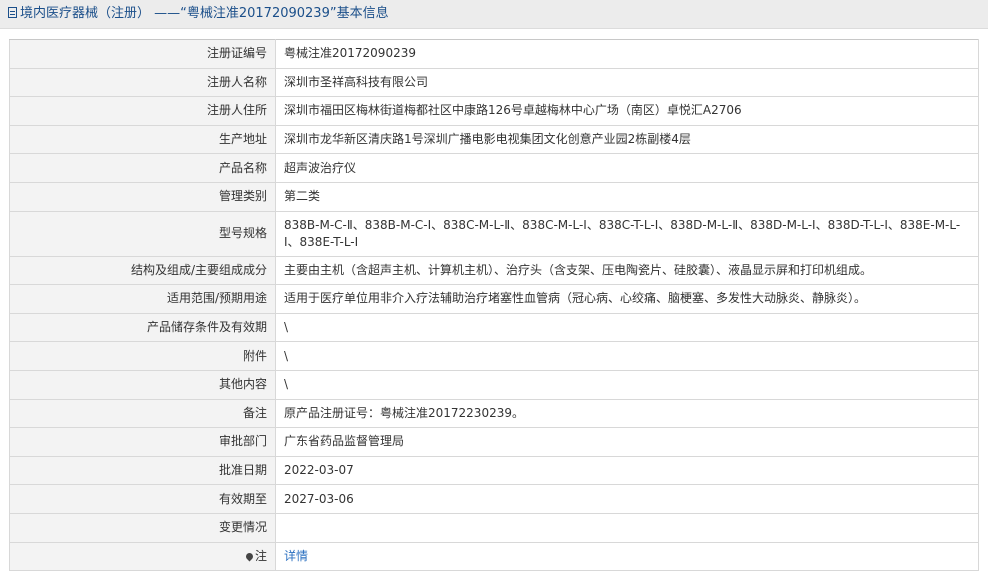 The image size is (988, 579). I want to click on table-row: 注册人名称 深圳市圣祥高科技有限公司, so click(494, 82).